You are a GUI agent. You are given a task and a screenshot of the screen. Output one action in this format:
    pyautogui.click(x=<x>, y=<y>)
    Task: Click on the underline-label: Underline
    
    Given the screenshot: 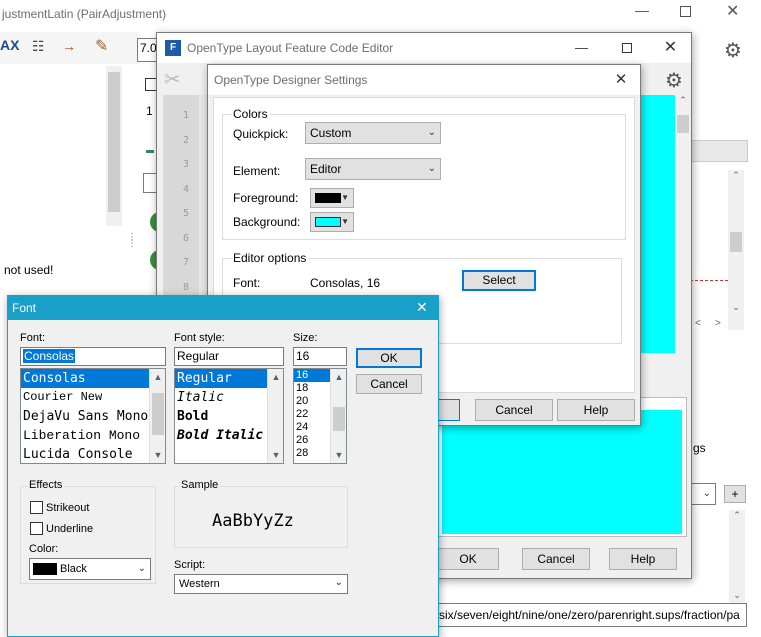 What is the action you would take?
    pyautogui.click(x=70, y=529)
    